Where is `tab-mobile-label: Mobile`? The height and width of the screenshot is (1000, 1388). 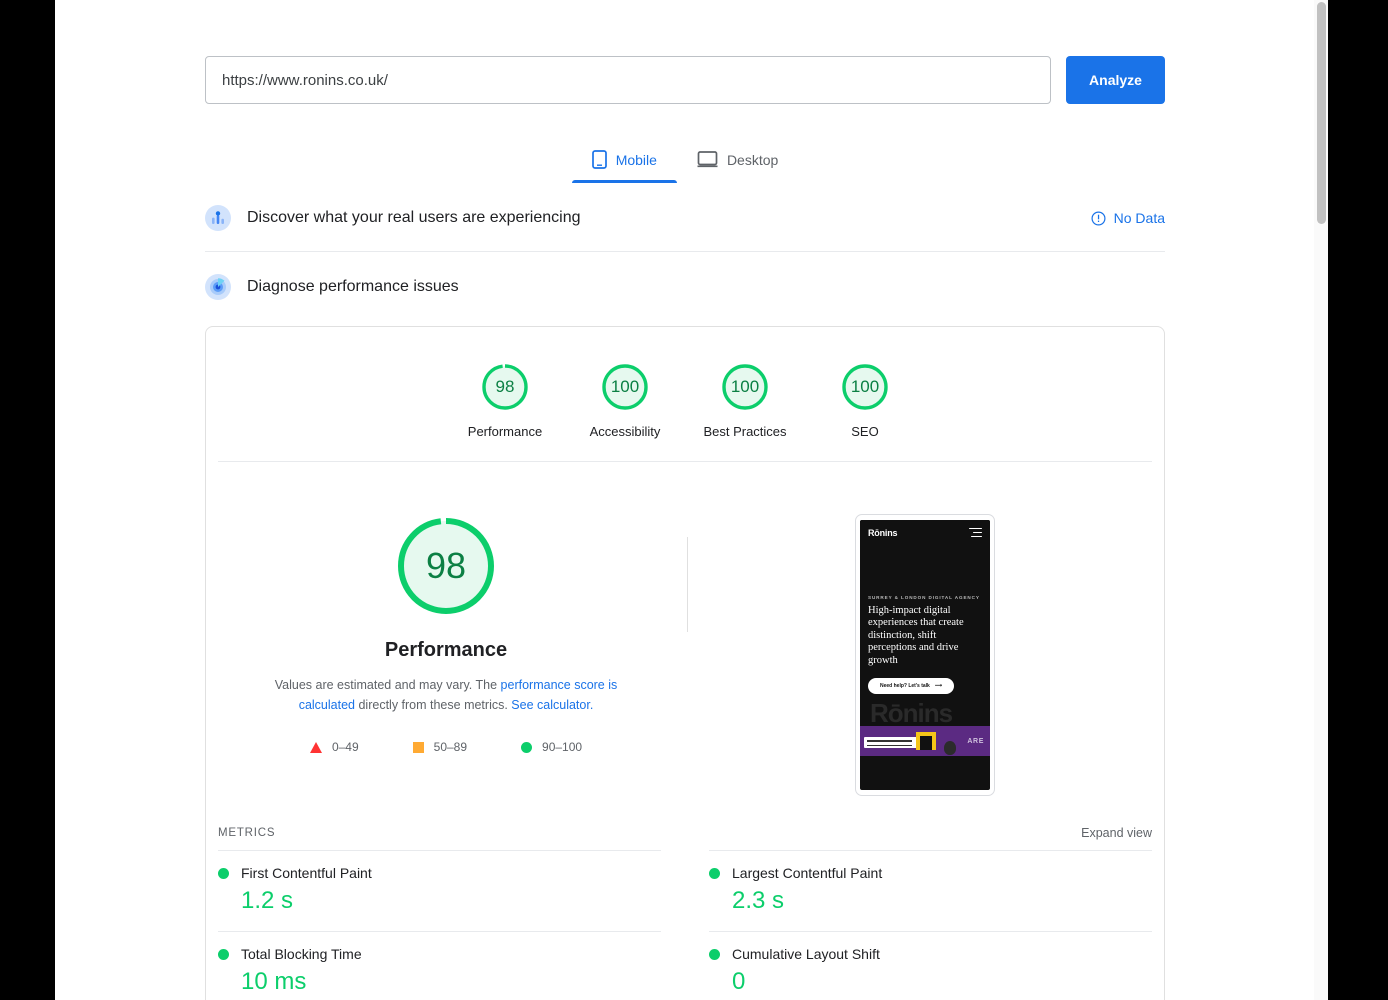 tab-mobile-label: Mobile is located at coordinates (636, 159).